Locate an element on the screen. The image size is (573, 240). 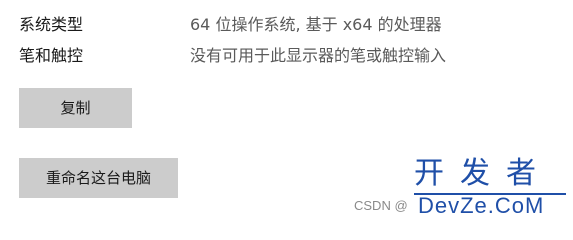
copy-button: 复制 is located at coordinates (75, 108).